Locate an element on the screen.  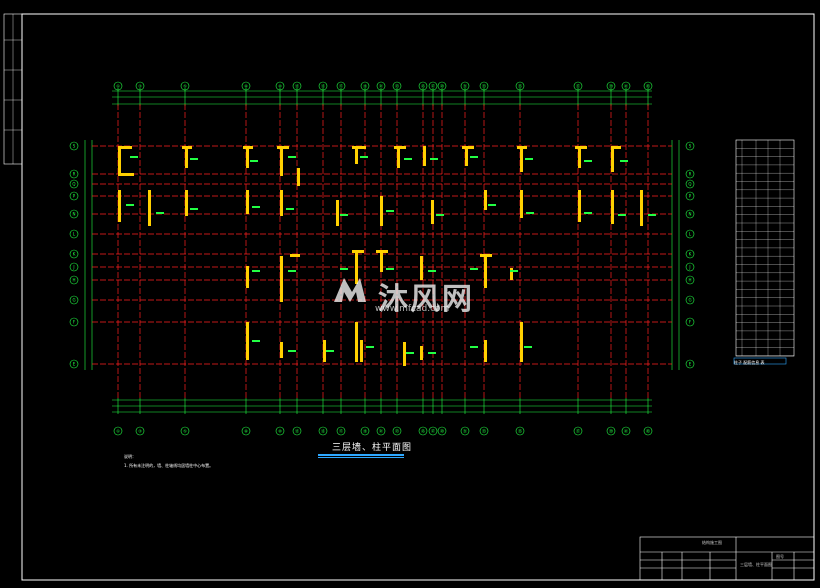
axis-bubble-left: N is located at coordinates (74, 214).